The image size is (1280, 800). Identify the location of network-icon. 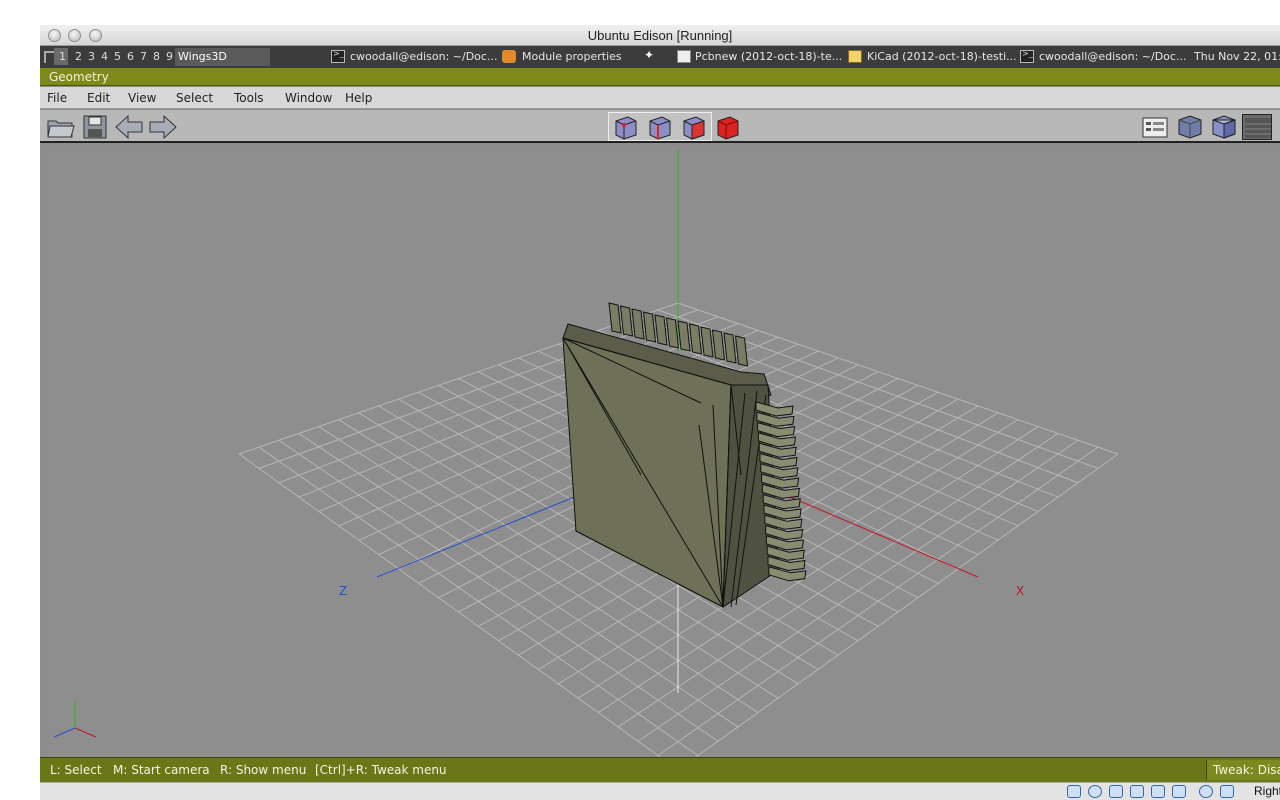
(1137, 791).